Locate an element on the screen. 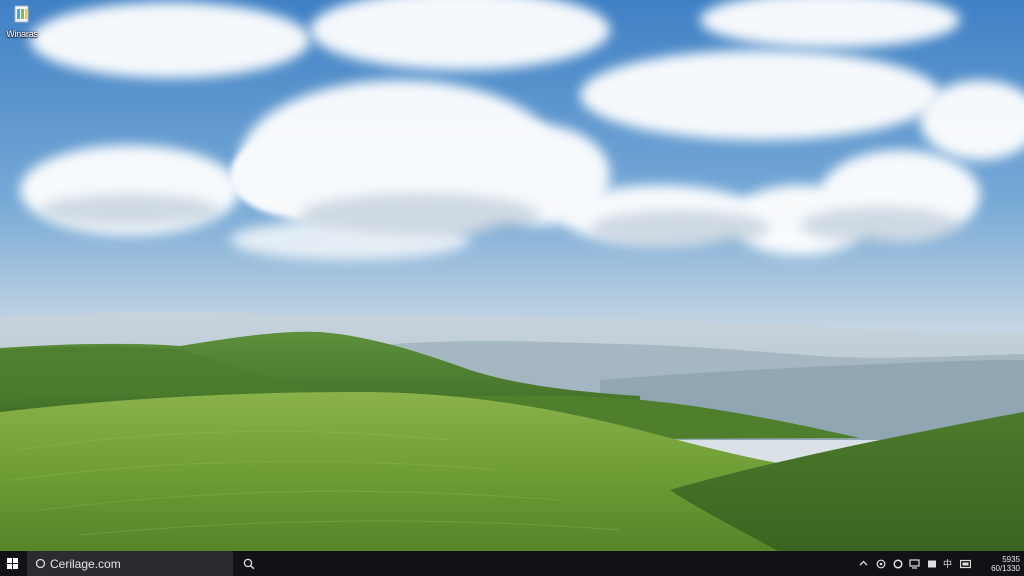 Image resolution: width=1024 pixels, height=576 pixels. display-icon is located at coordinates (914, 563).